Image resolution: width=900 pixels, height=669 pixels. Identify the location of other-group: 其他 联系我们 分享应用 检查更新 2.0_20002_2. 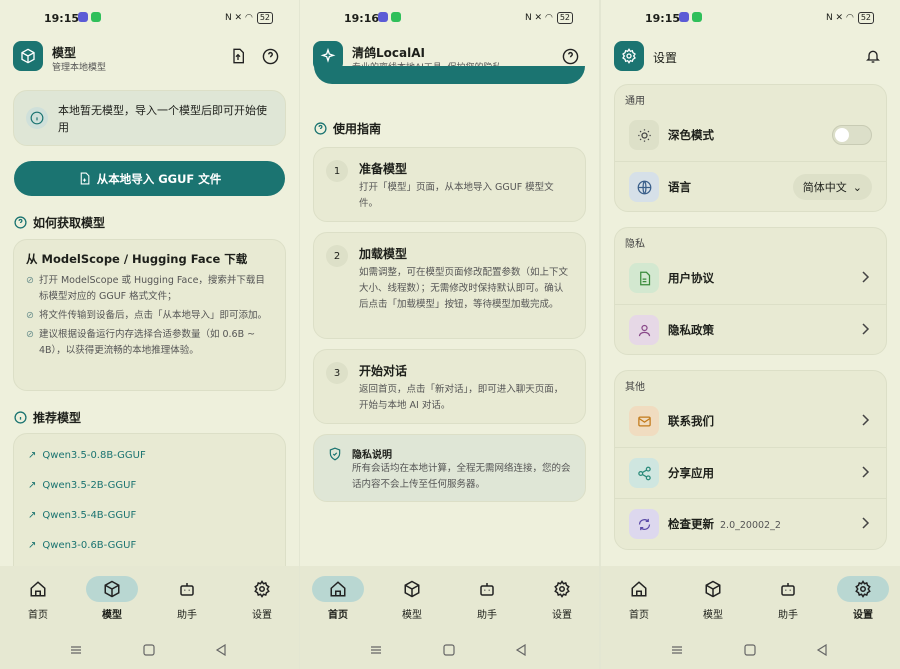
(750, 460).